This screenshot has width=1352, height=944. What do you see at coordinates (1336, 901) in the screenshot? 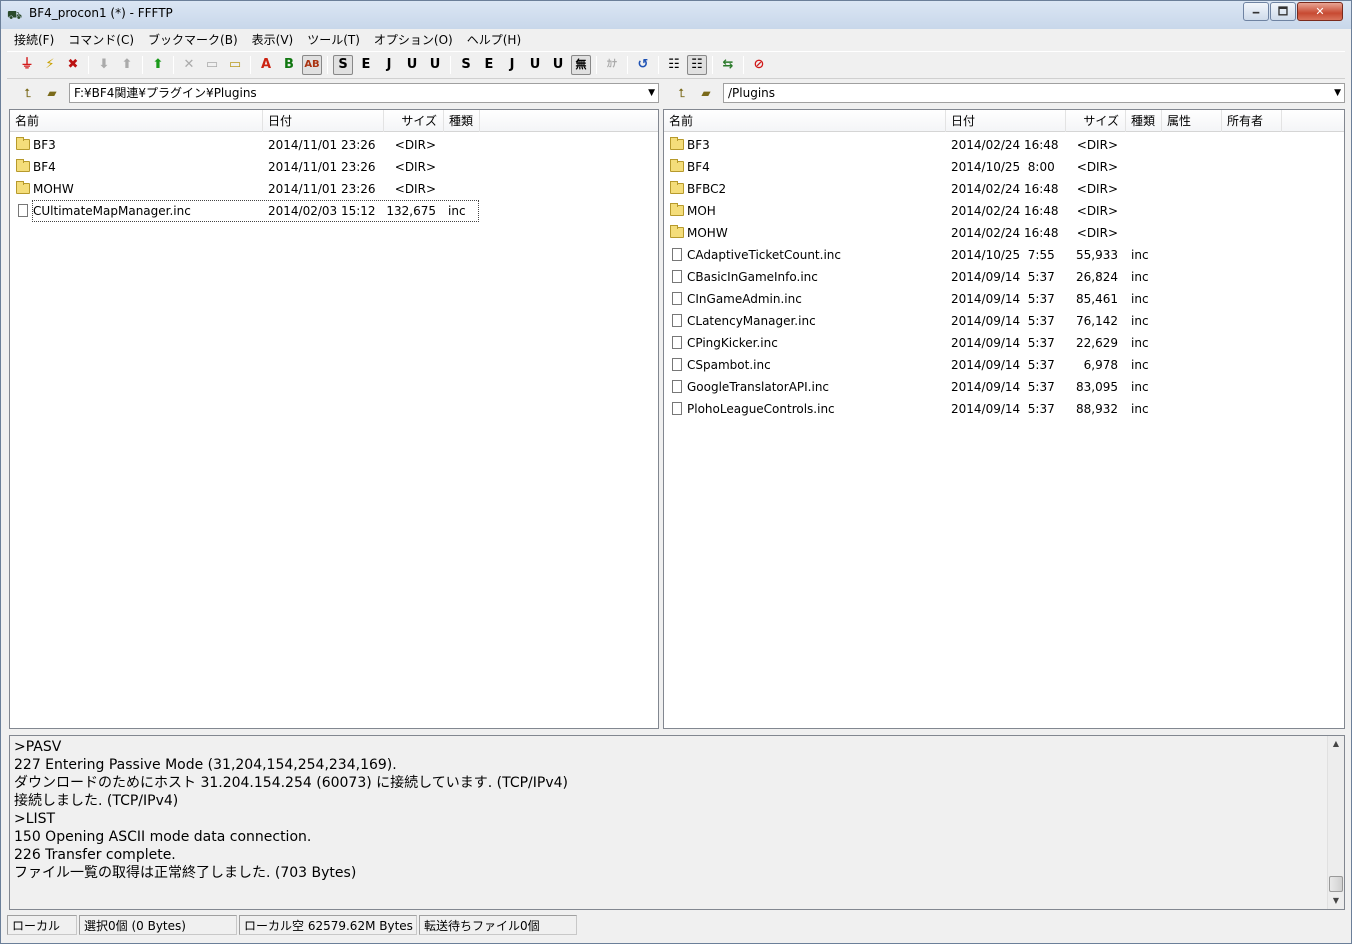
I see `scroll-down-icon: ▼` at bounding box center [1336, 901].